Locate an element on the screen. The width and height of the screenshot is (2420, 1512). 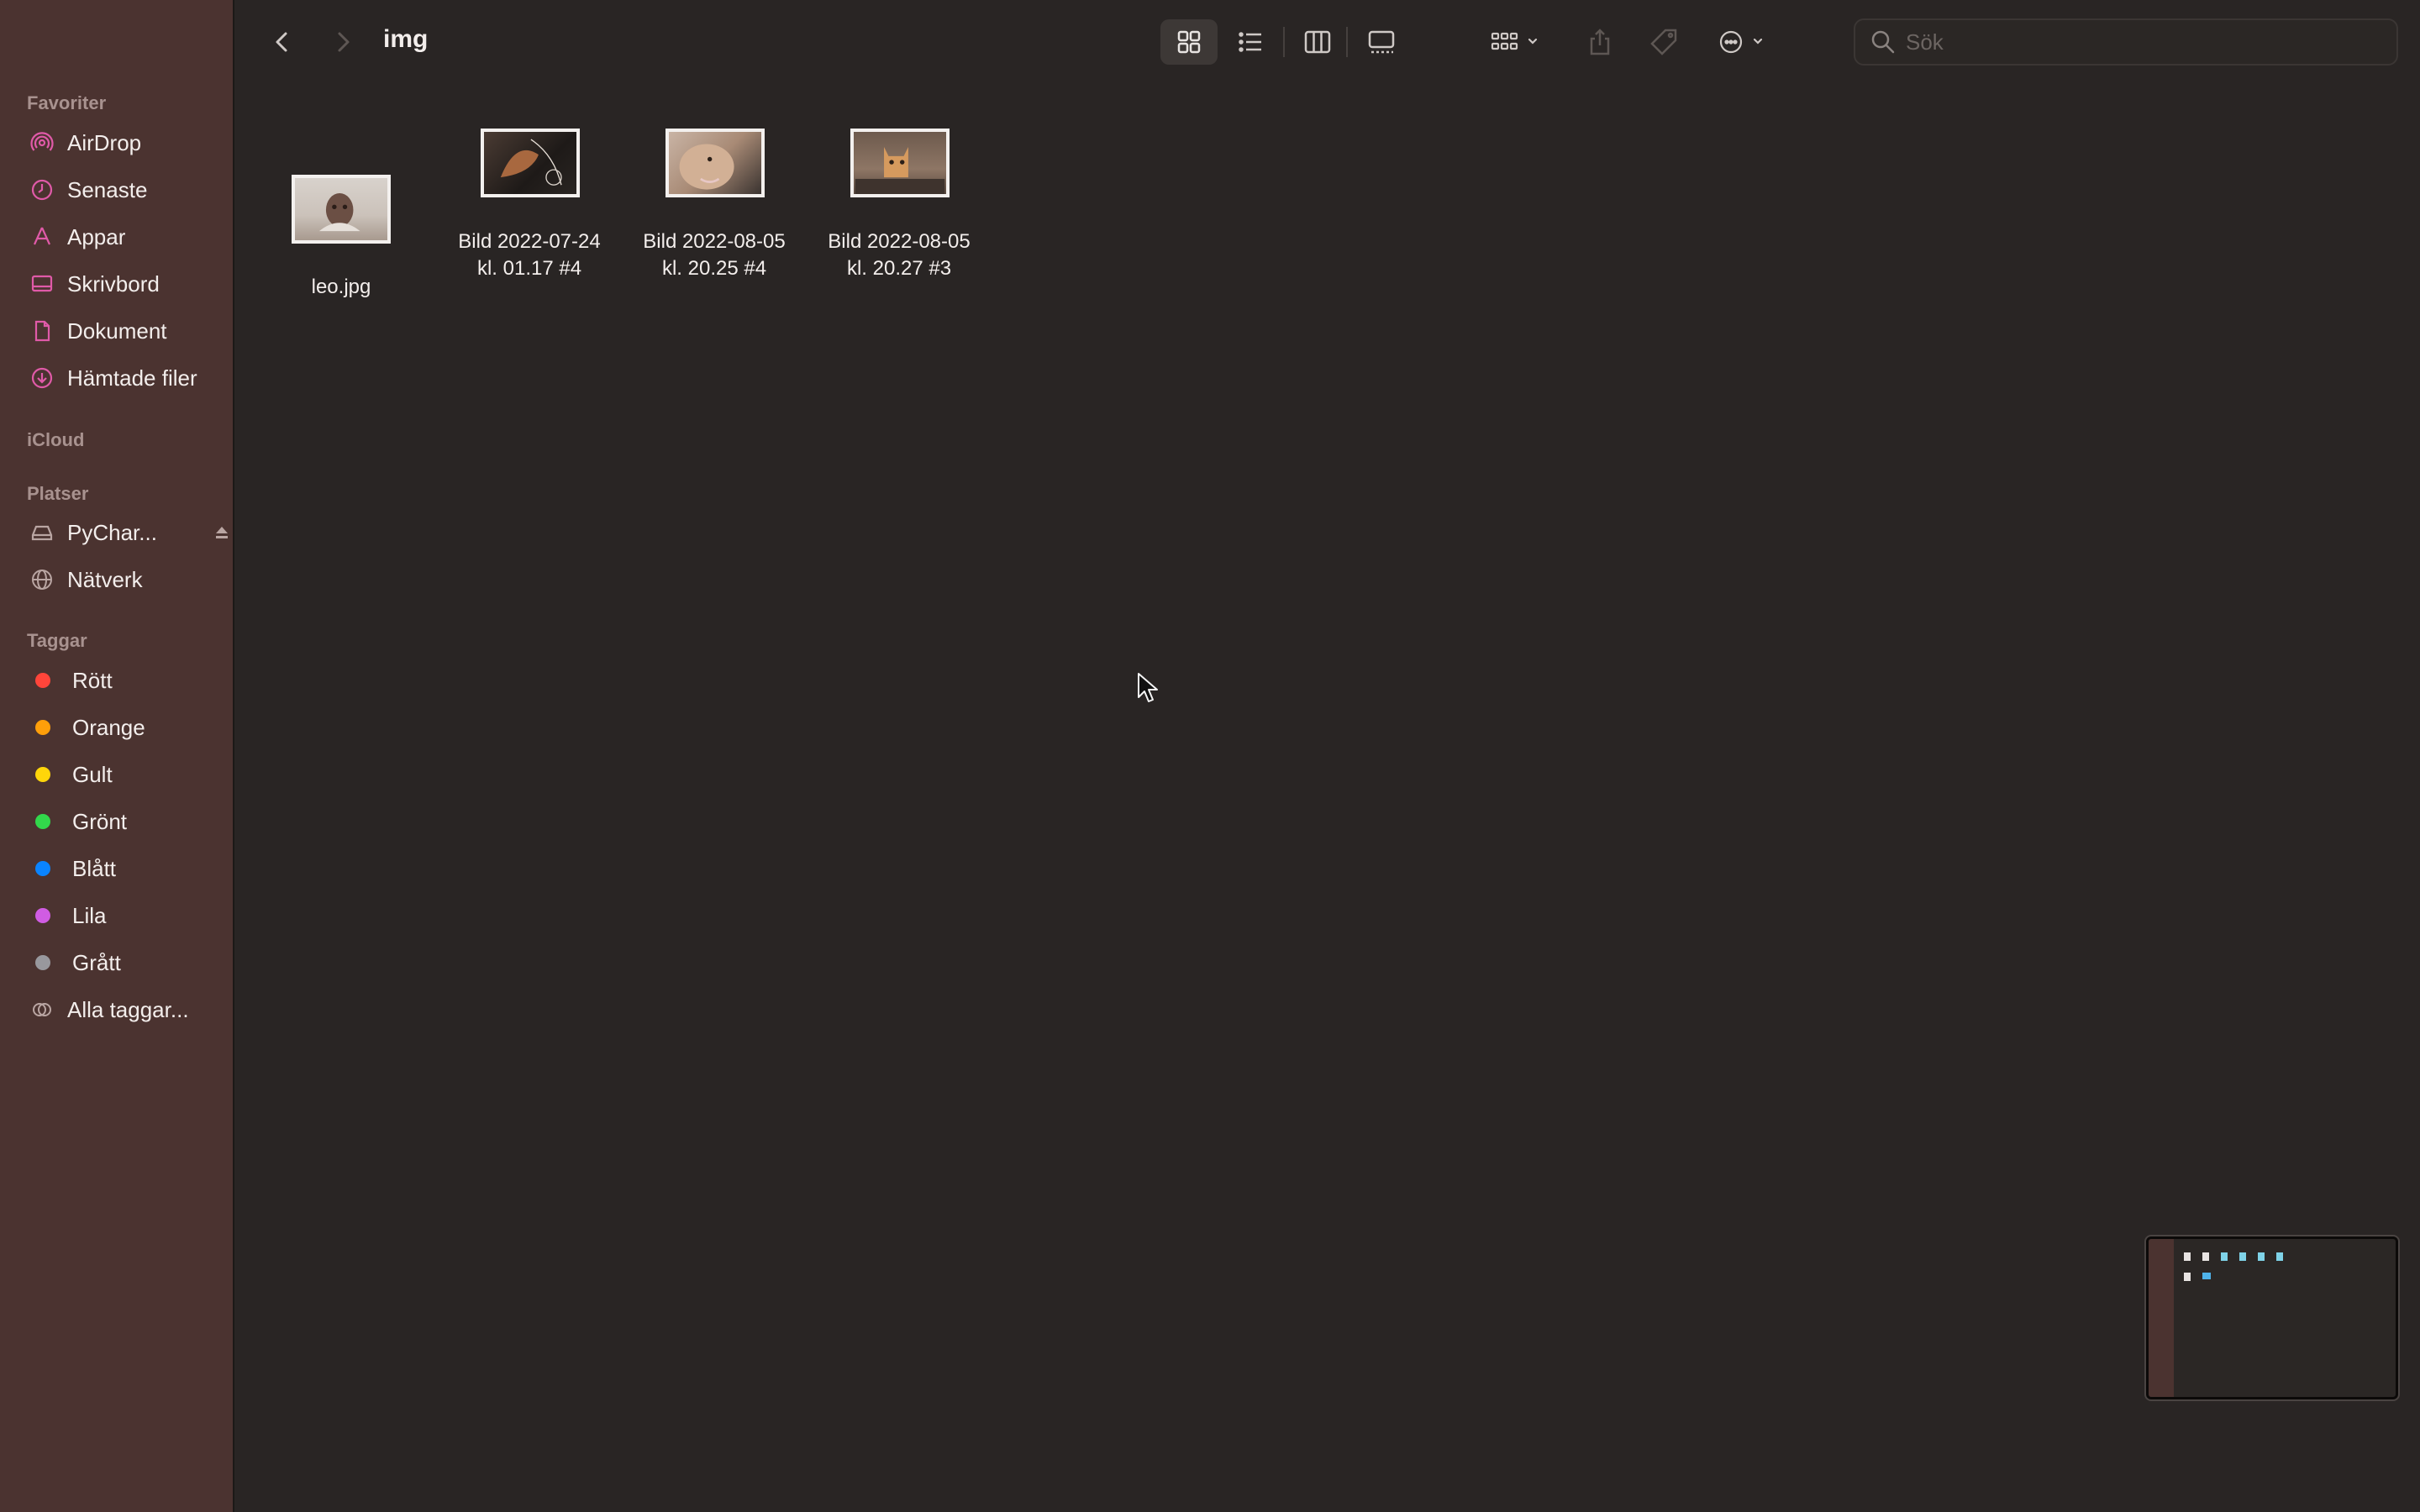
sidebar-item-appar: Appar is located at coordinates (127, 236).